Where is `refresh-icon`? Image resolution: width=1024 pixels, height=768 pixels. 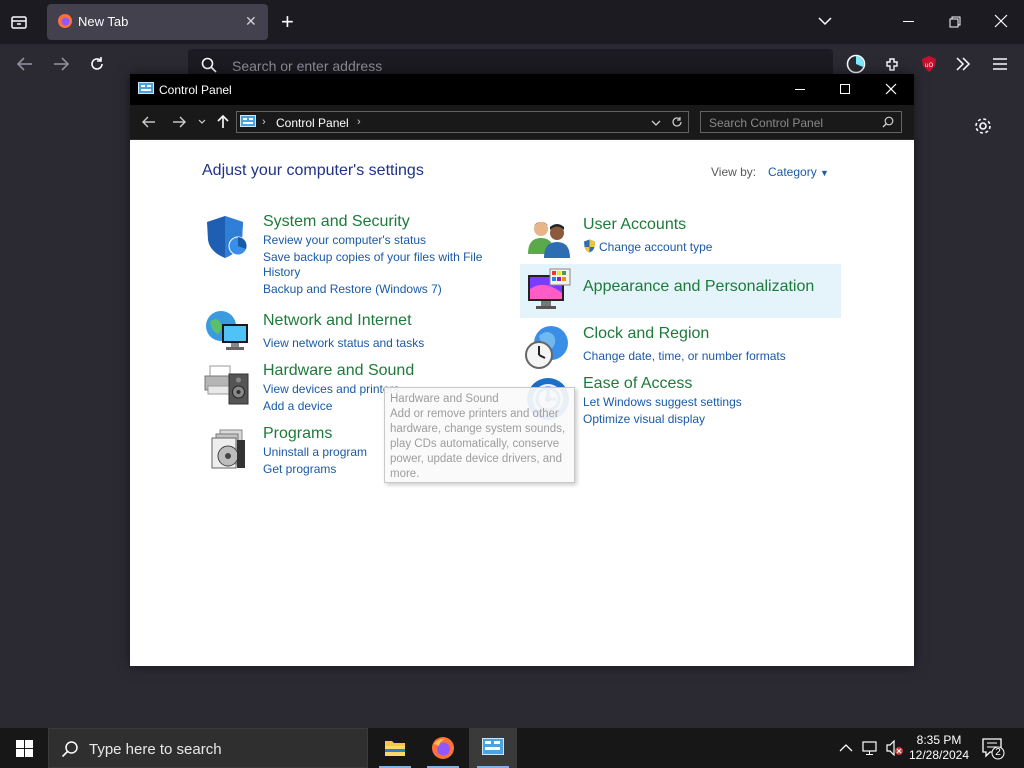 refresh-icon is located at coordinates (677, 122).